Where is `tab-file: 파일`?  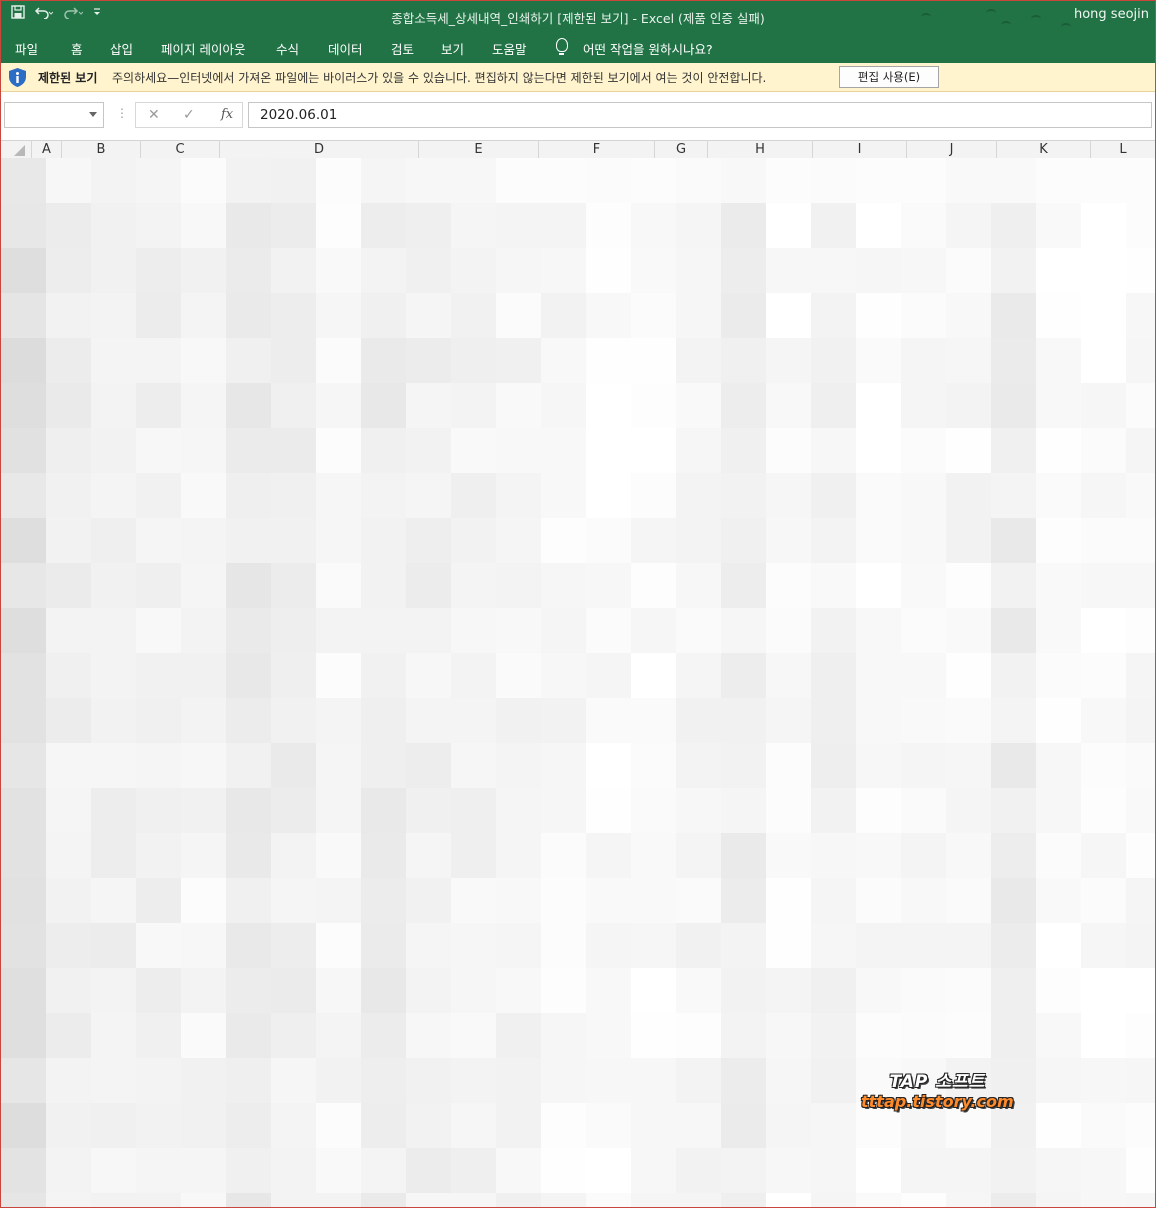 tab-file: 파일 is located at coordinates (26, 48).